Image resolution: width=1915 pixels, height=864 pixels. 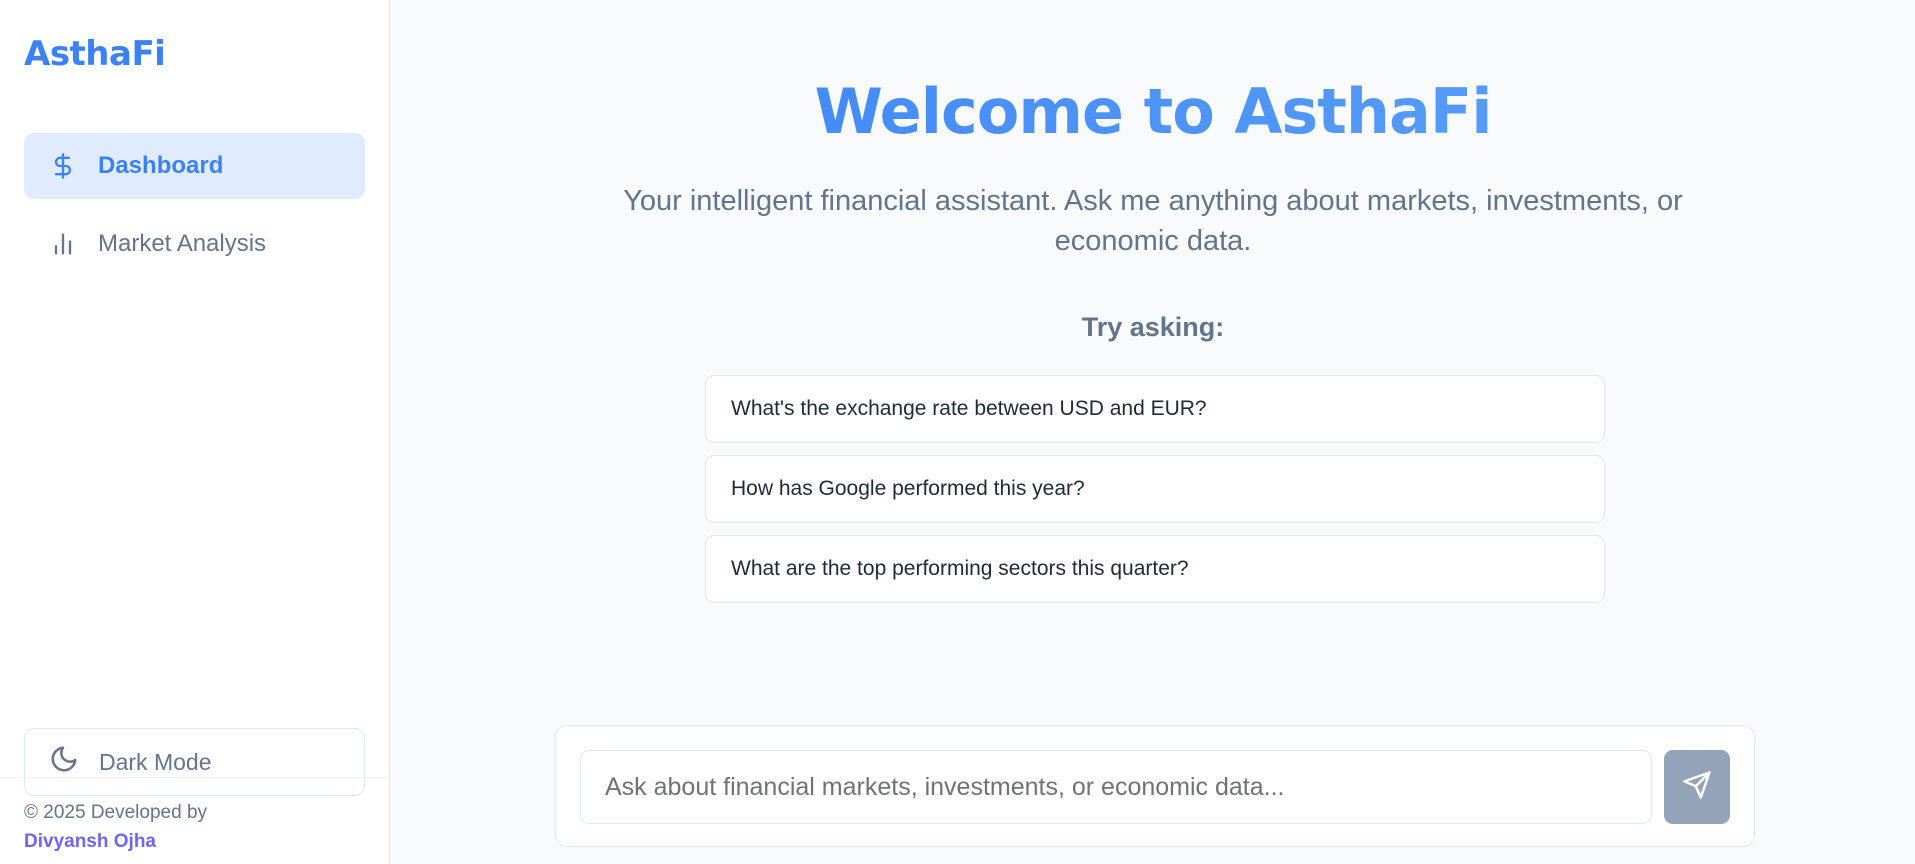 What do you see at coordinates (55, 812) in the screenshot?
I see `copyright-text: © 2025` at bounding box center [55, 812].